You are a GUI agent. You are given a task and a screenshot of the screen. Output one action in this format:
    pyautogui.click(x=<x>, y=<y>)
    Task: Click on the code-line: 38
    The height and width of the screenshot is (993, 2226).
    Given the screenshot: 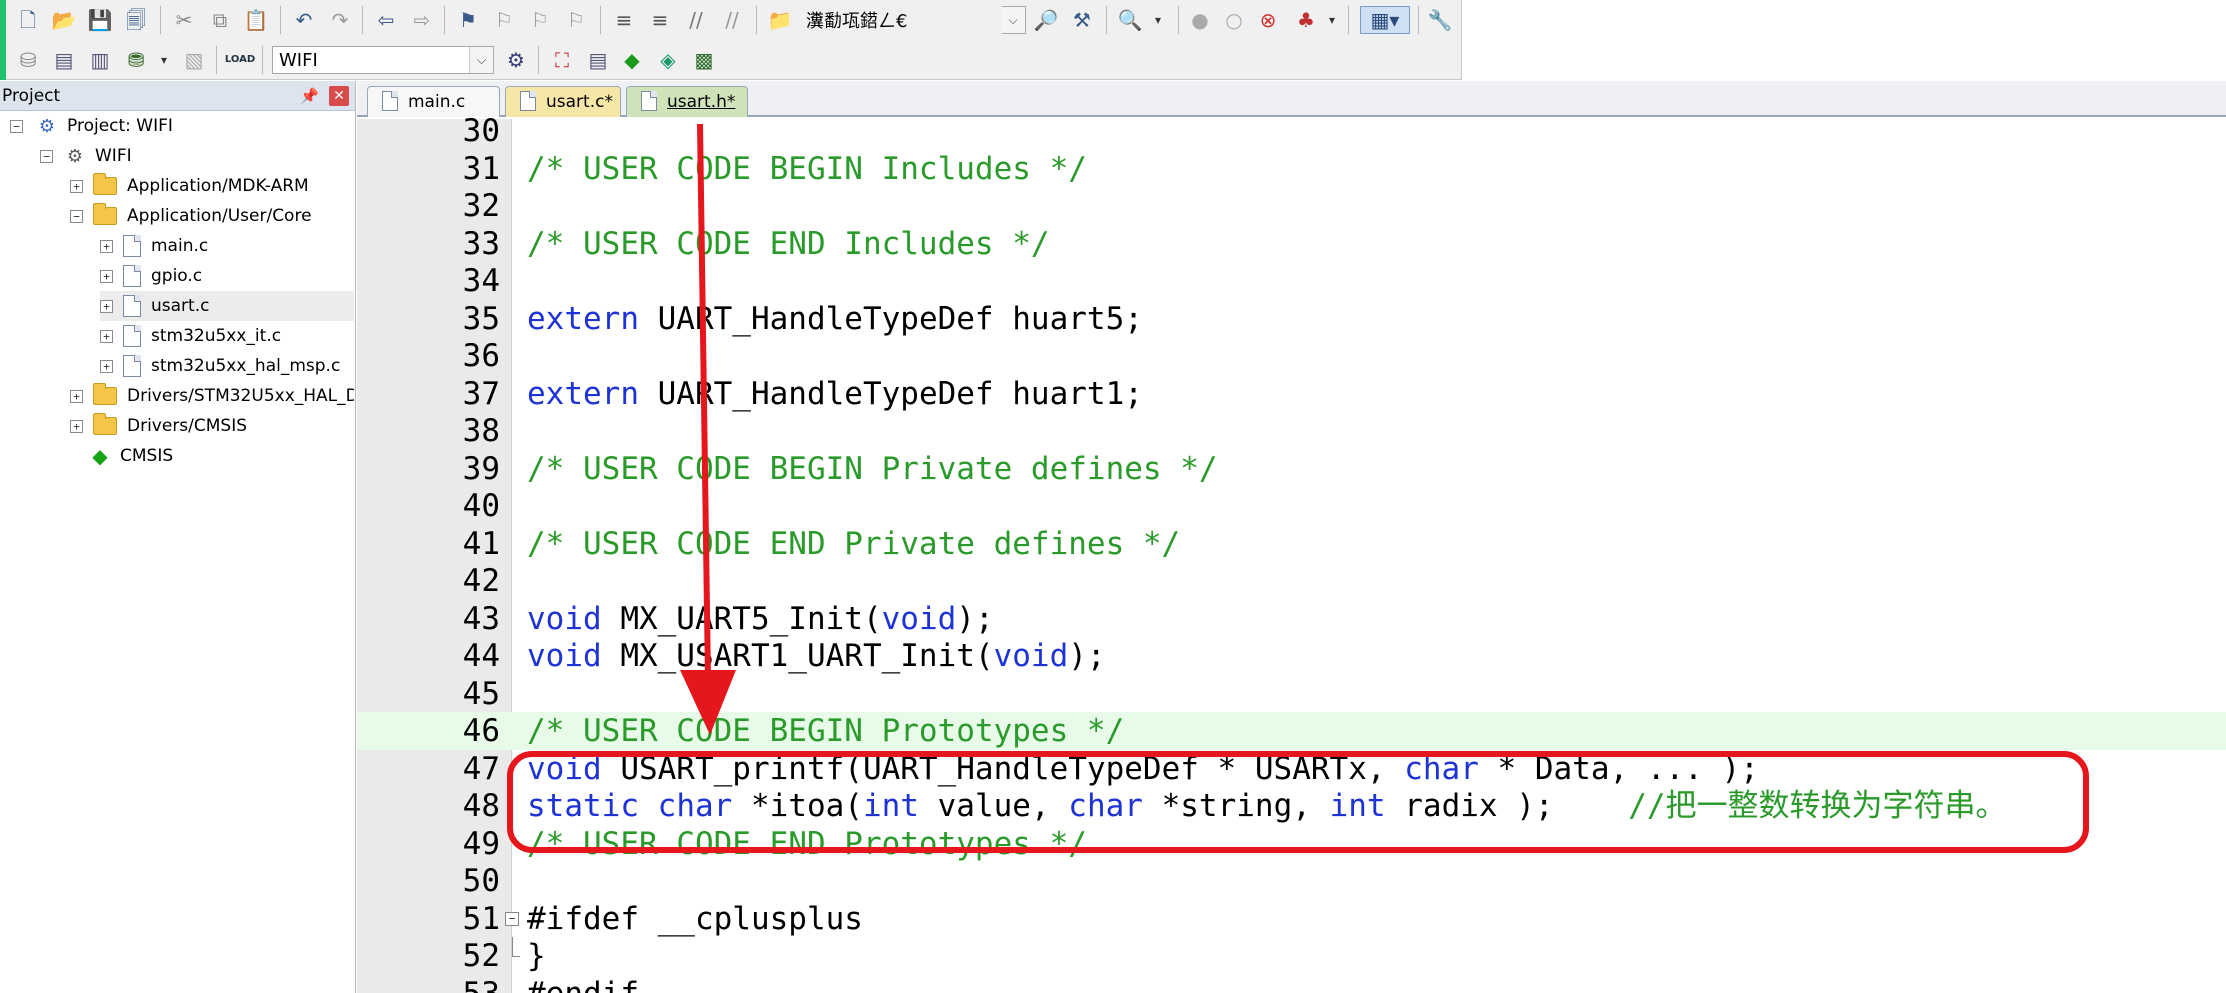 What is the action you would take?
    pyautogui.click(x=1291, y=431)
    